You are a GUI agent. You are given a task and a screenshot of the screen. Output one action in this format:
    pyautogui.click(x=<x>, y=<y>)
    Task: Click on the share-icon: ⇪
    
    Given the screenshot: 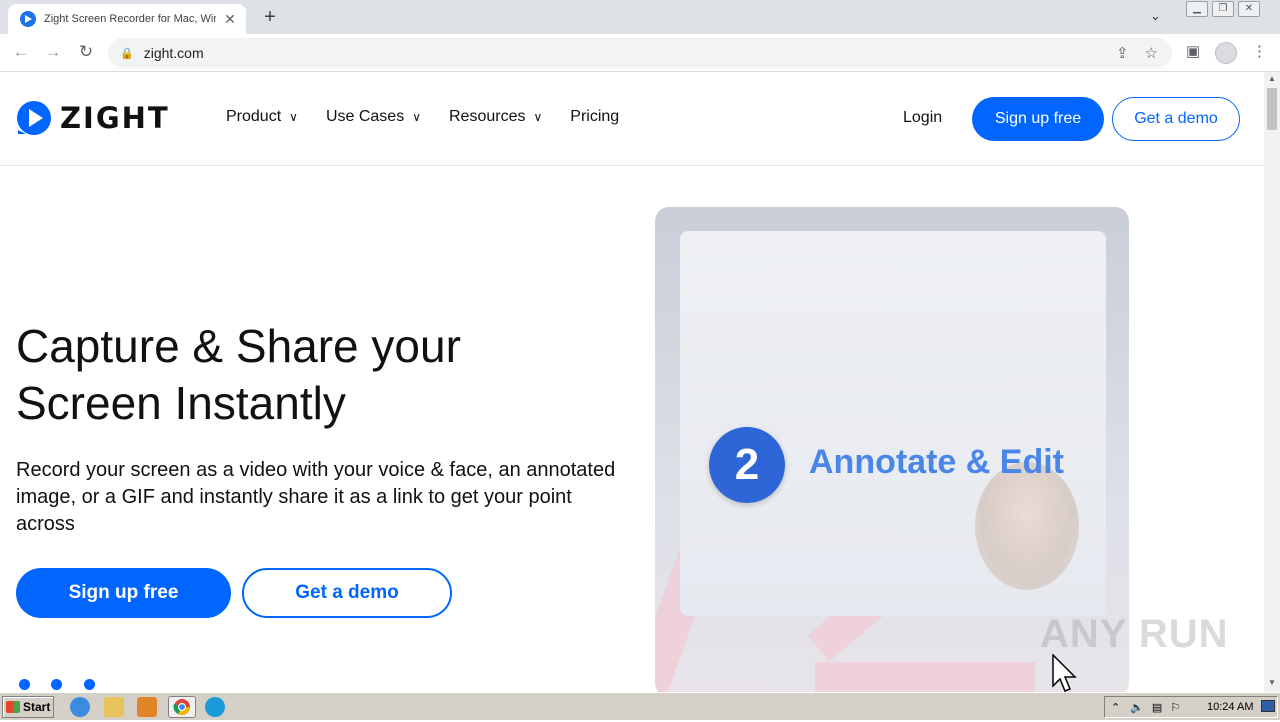 What is the action you would take?
    pyautogui.click(x=1122, y=53)
    